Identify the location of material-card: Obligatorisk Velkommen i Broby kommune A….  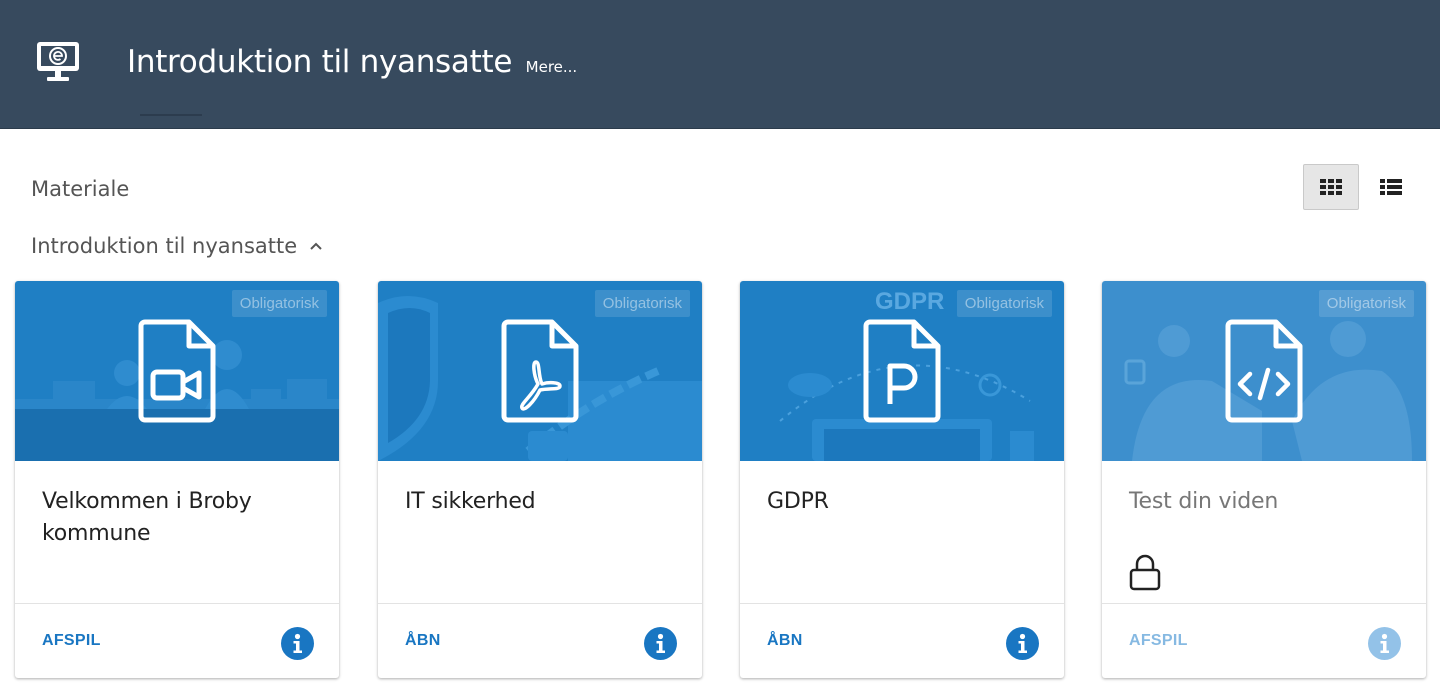
(177, 479).